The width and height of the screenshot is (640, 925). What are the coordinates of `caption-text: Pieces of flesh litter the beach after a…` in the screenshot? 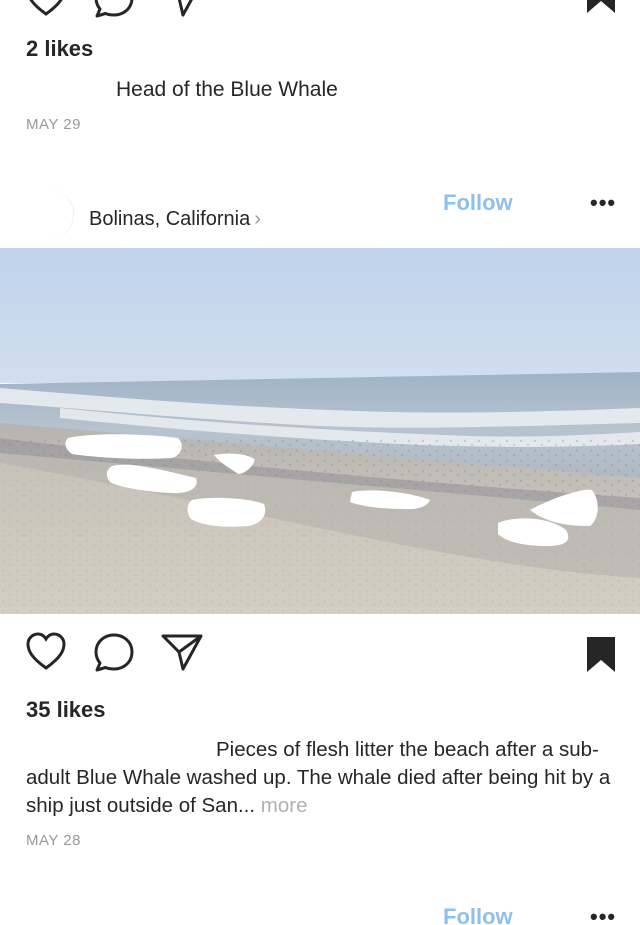 It's located at (318, 777).